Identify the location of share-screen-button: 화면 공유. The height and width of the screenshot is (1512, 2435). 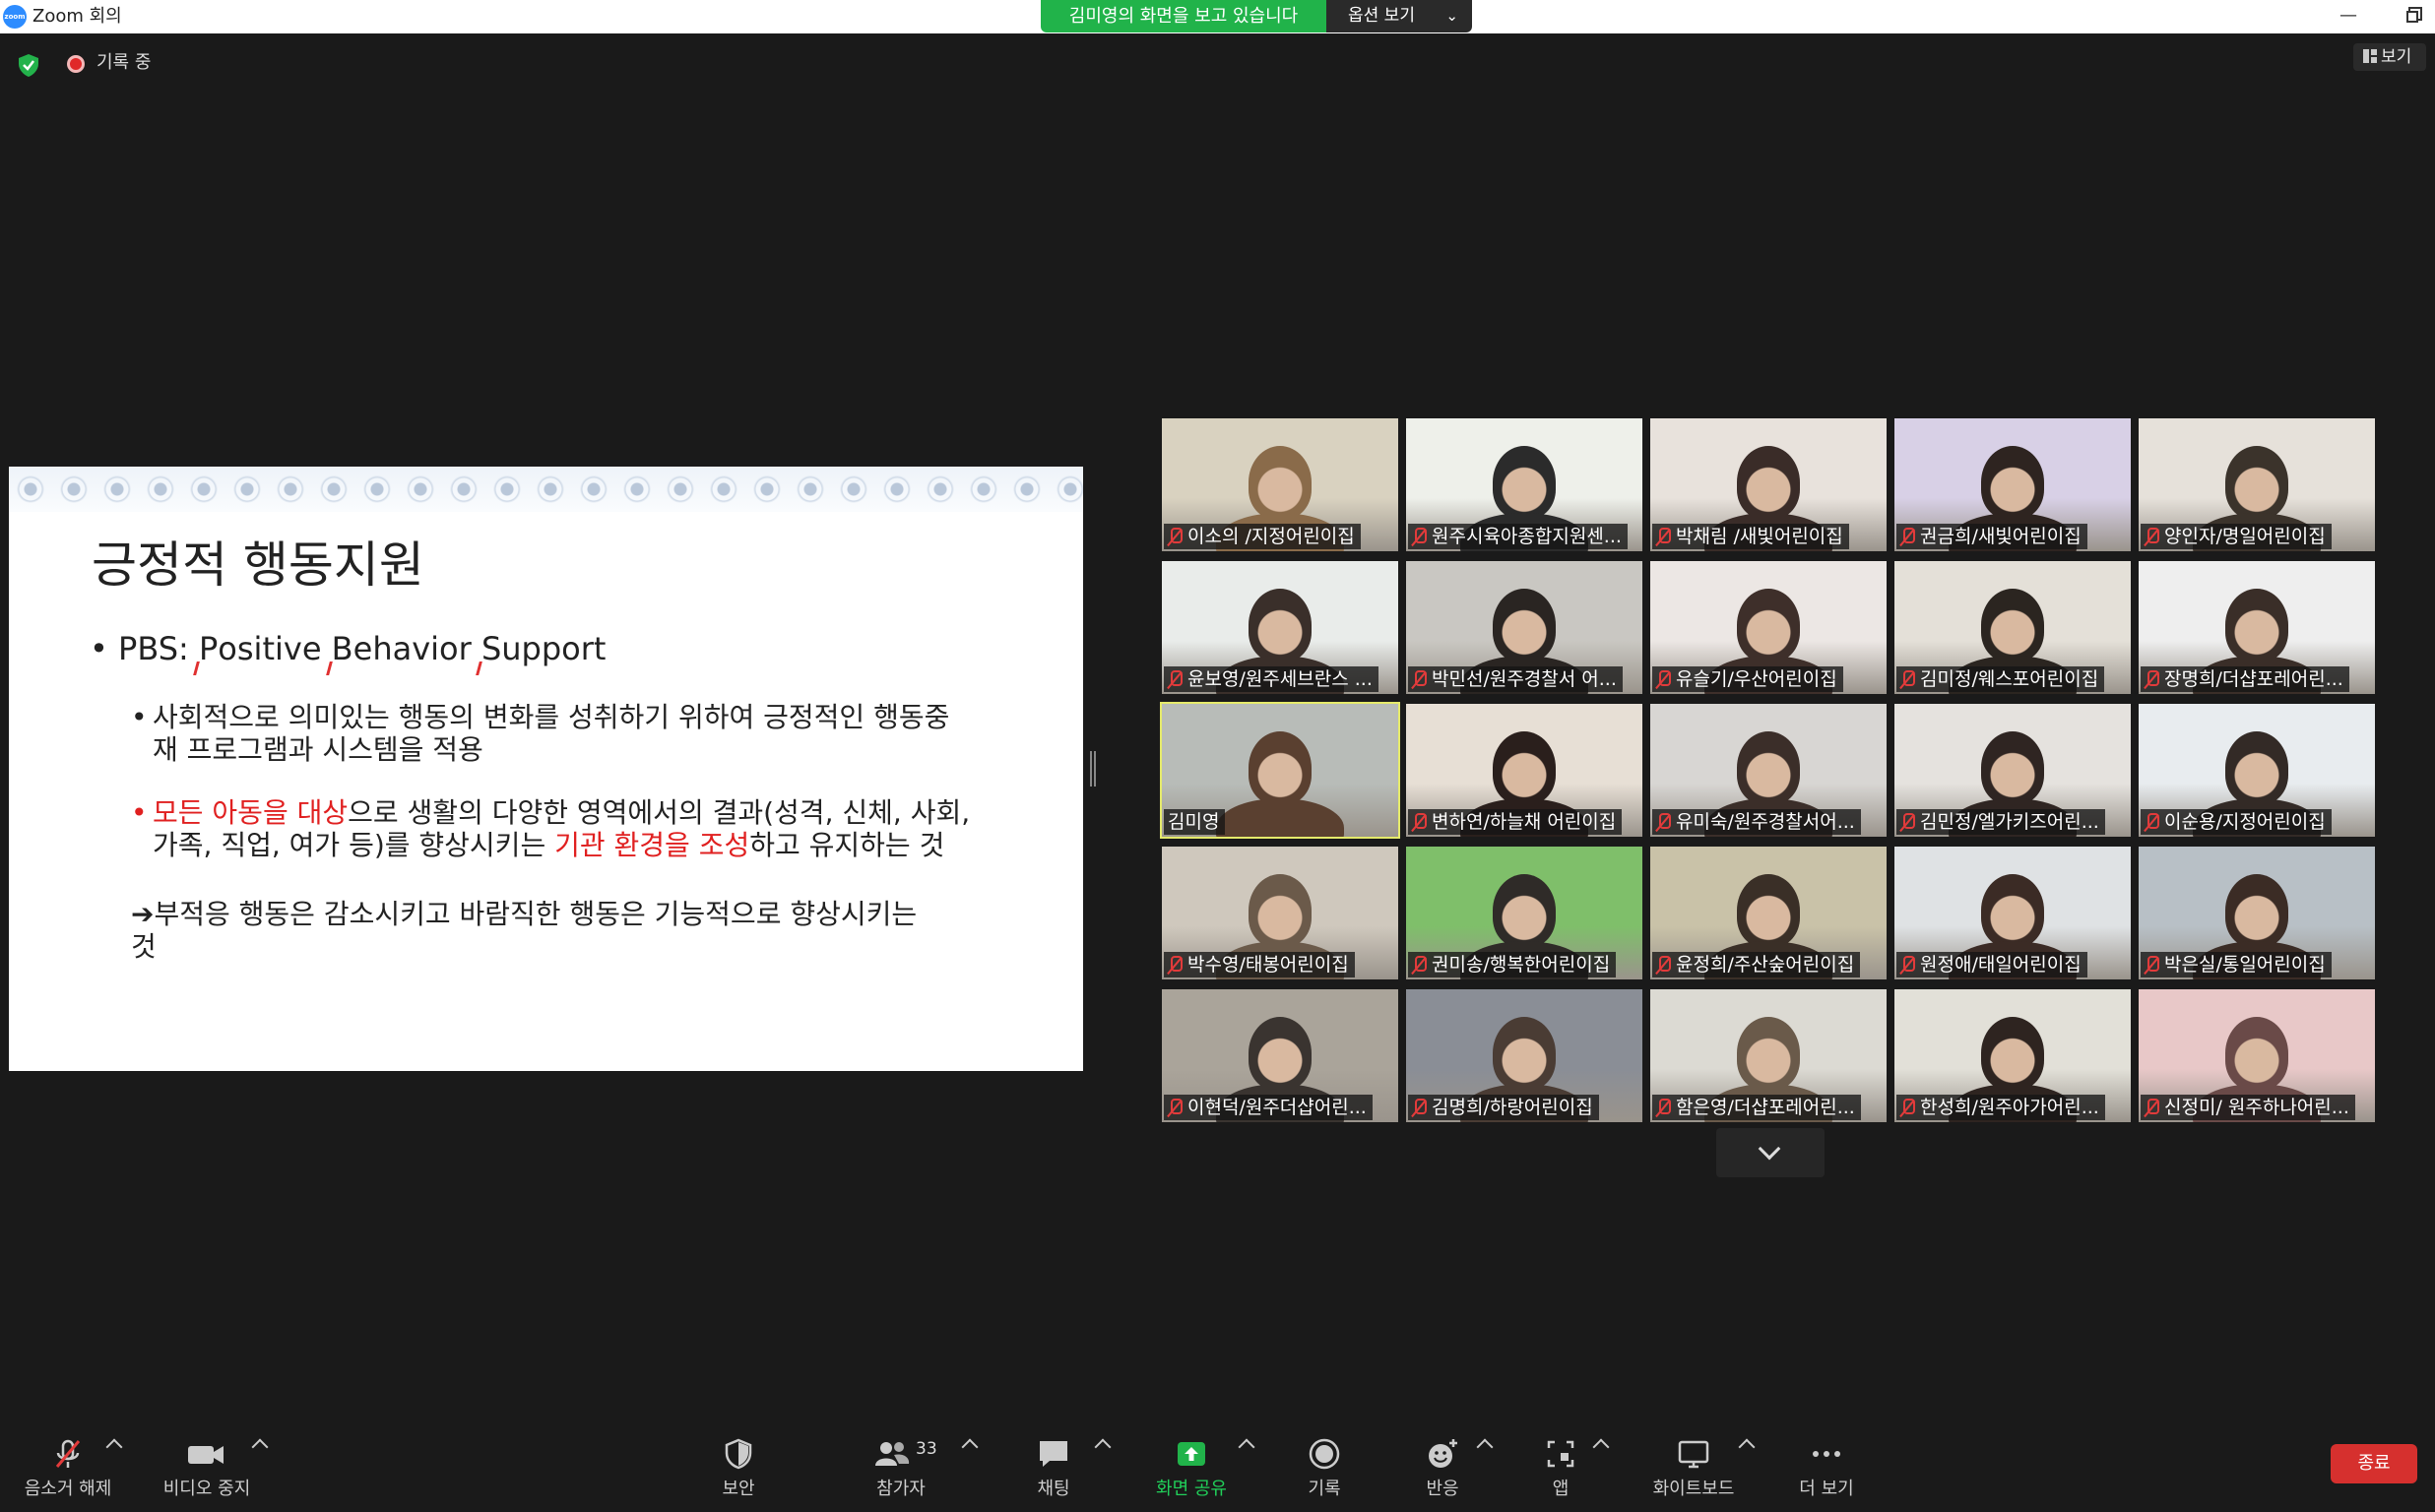
(1191, 1465).